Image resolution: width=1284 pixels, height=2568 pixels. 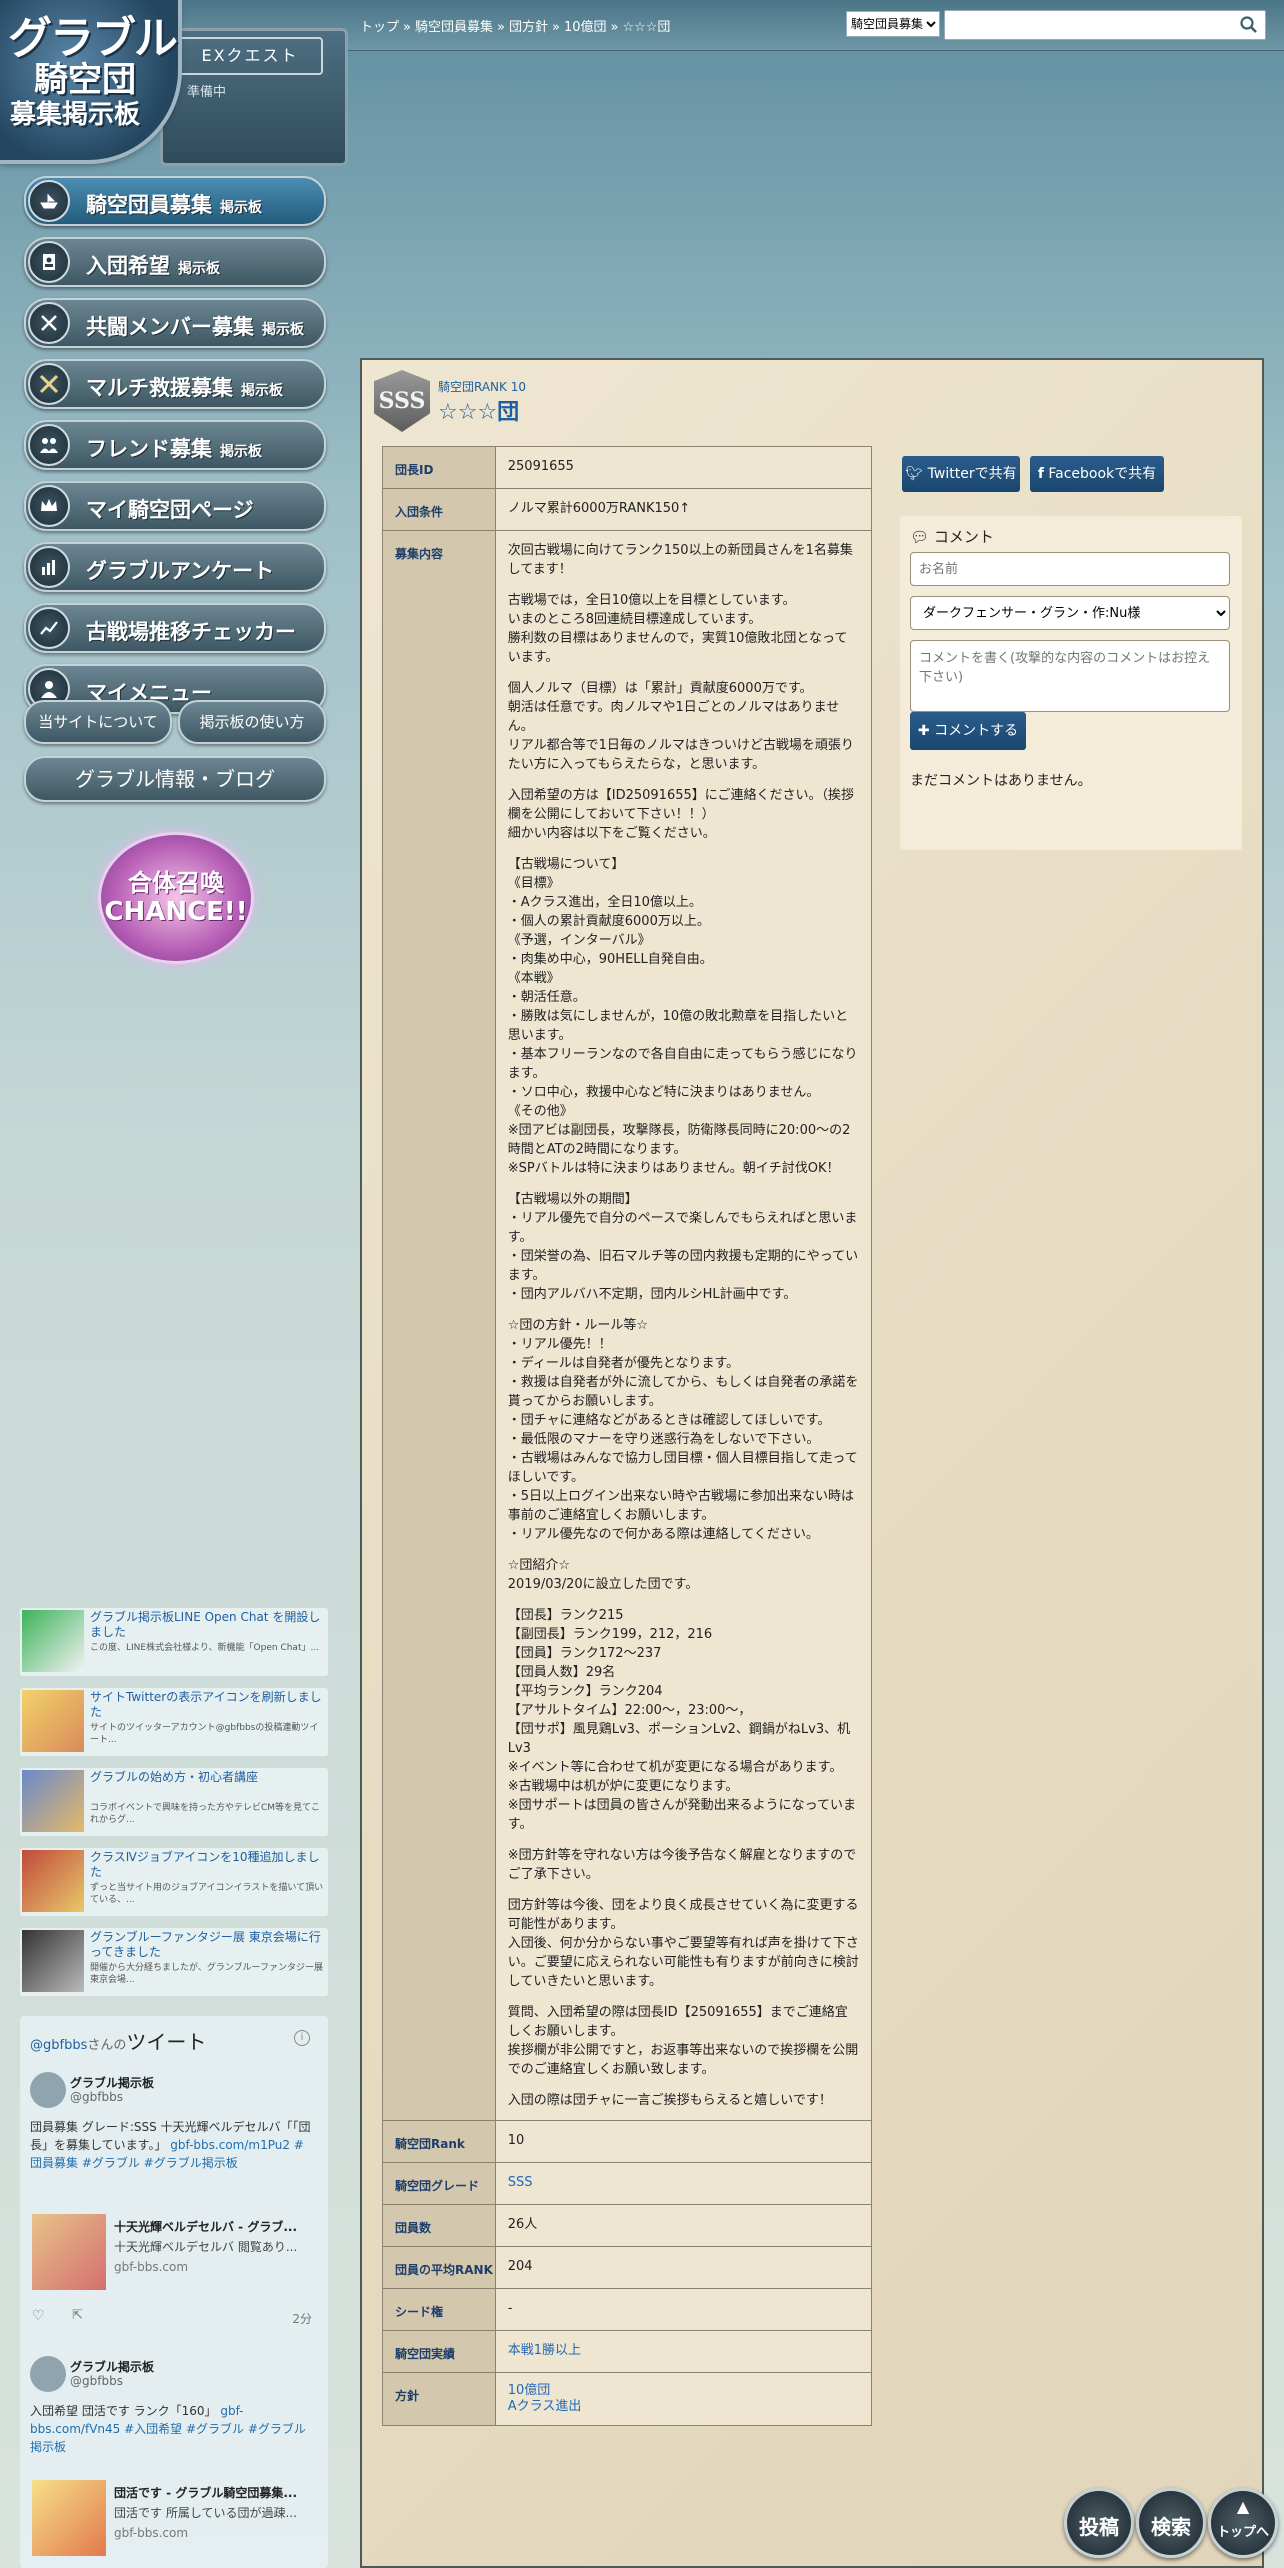 I want to click on table-row: 団員数 26人, so click(x=627, y=2225).